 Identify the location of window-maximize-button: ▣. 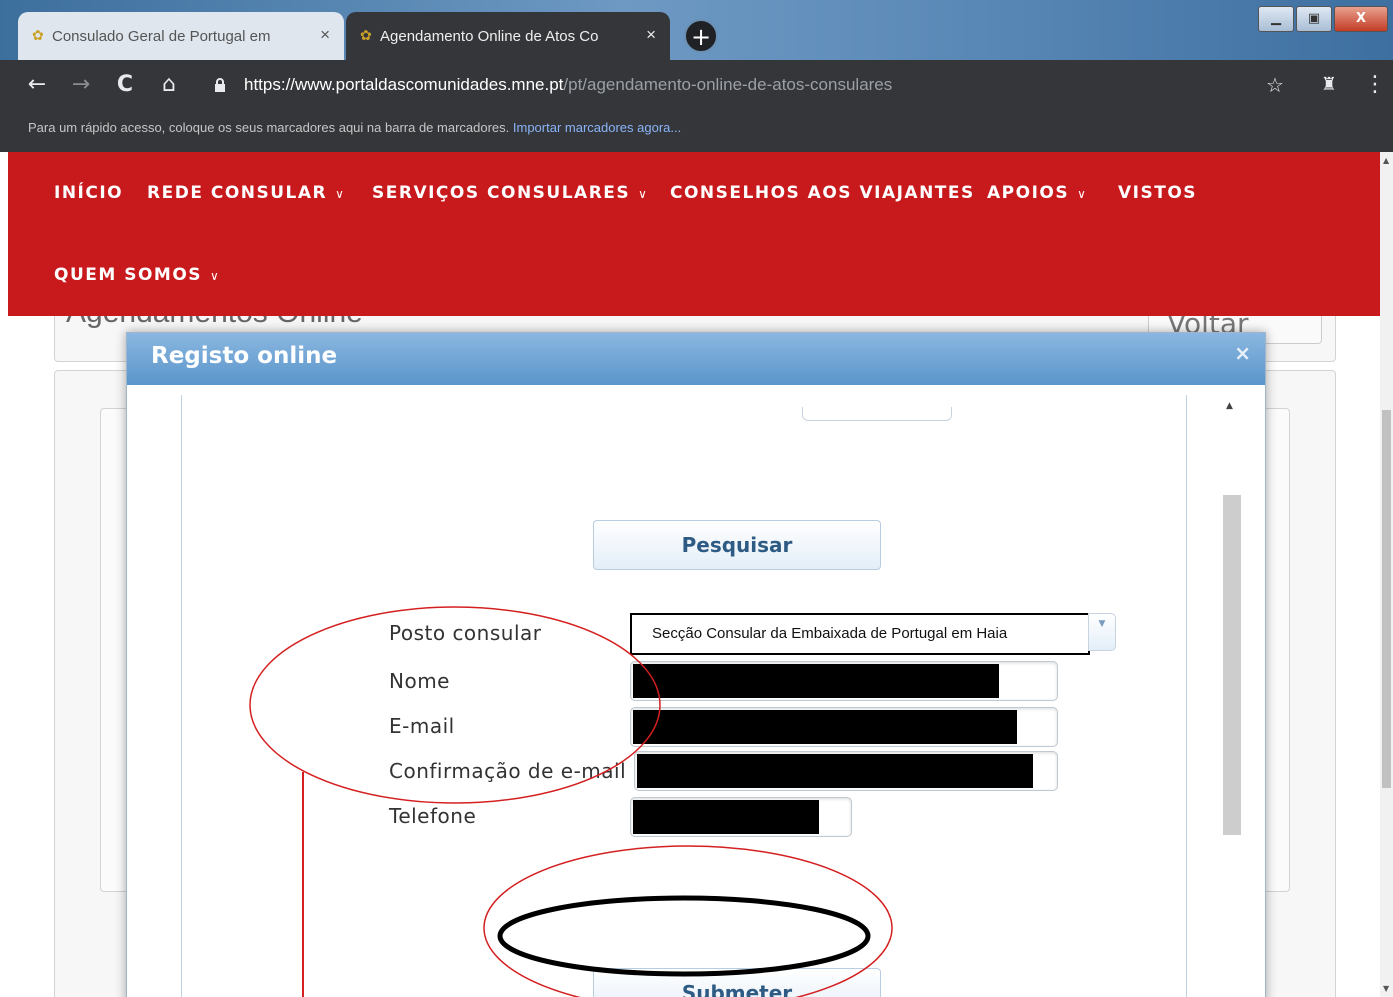
(1314, 19).